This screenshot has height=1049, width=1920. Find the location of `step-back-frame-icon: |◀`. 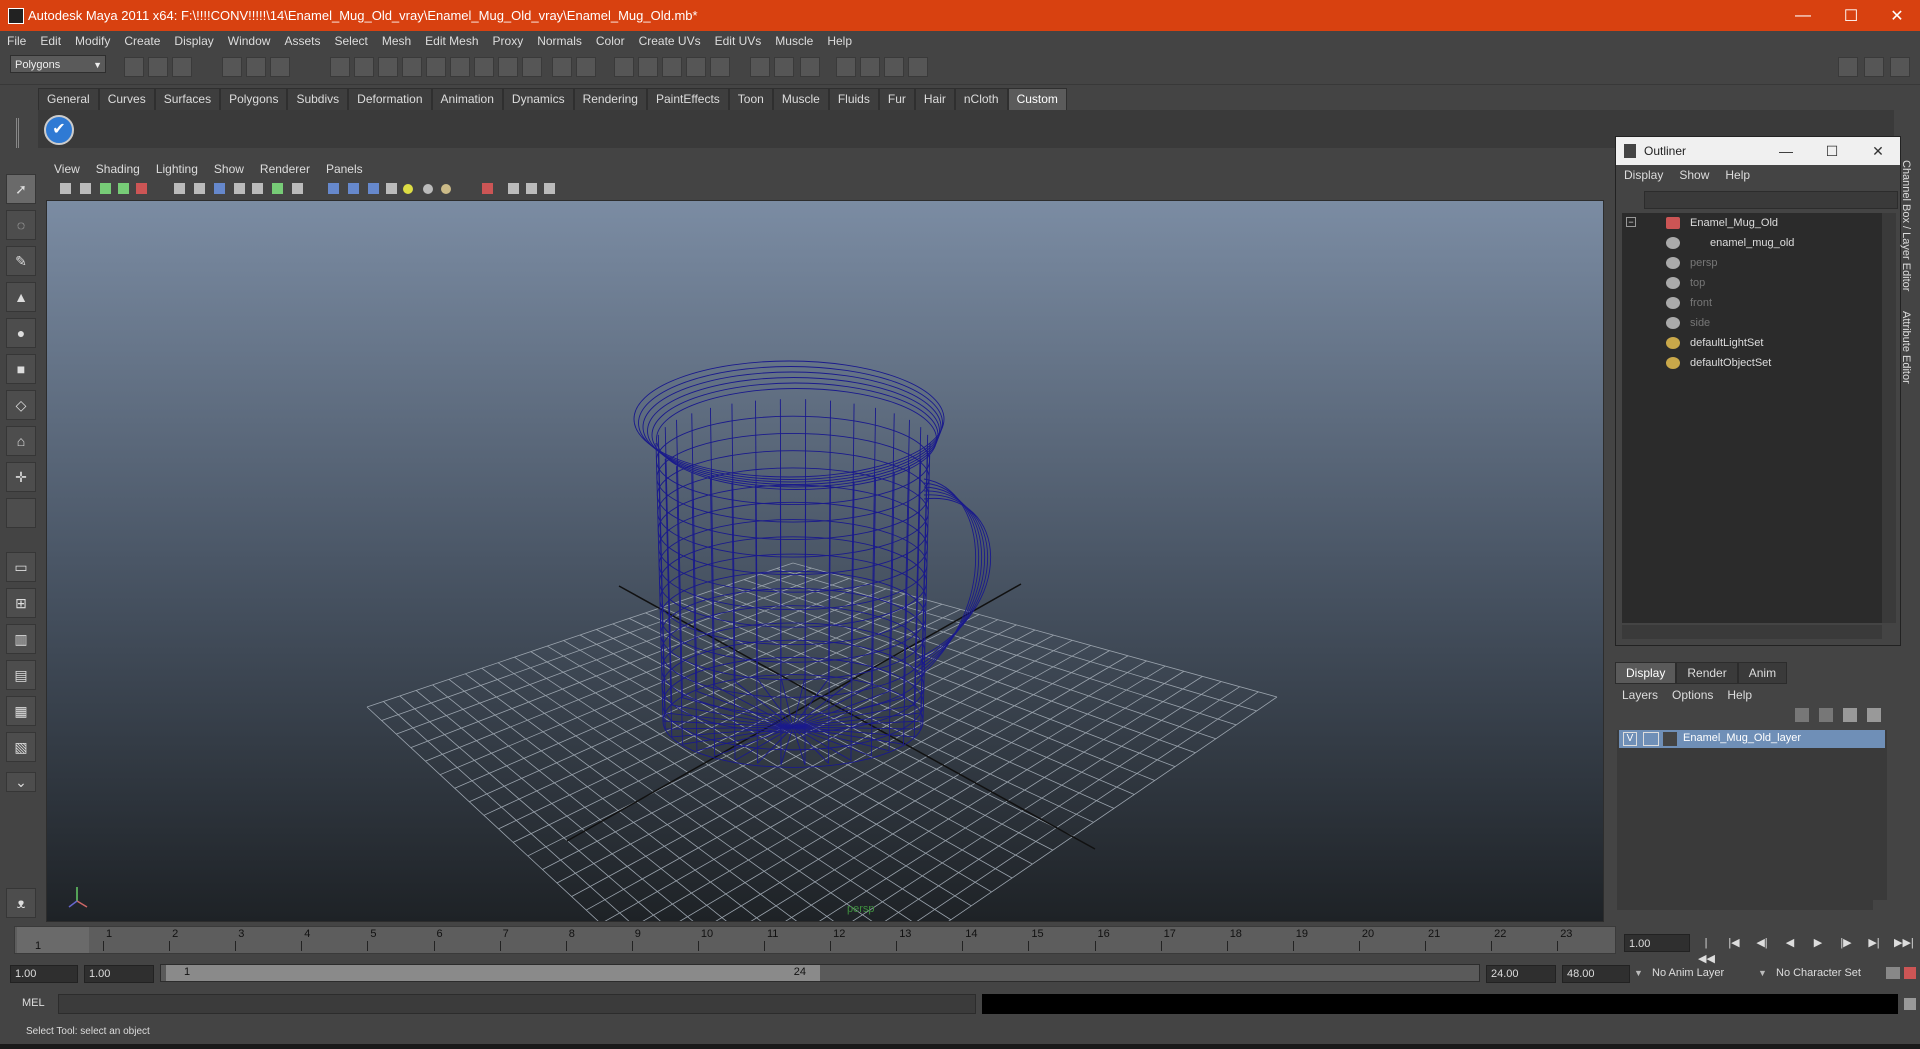

step-back-frame-icon: |◀ is located at coordinates (1734, 943).